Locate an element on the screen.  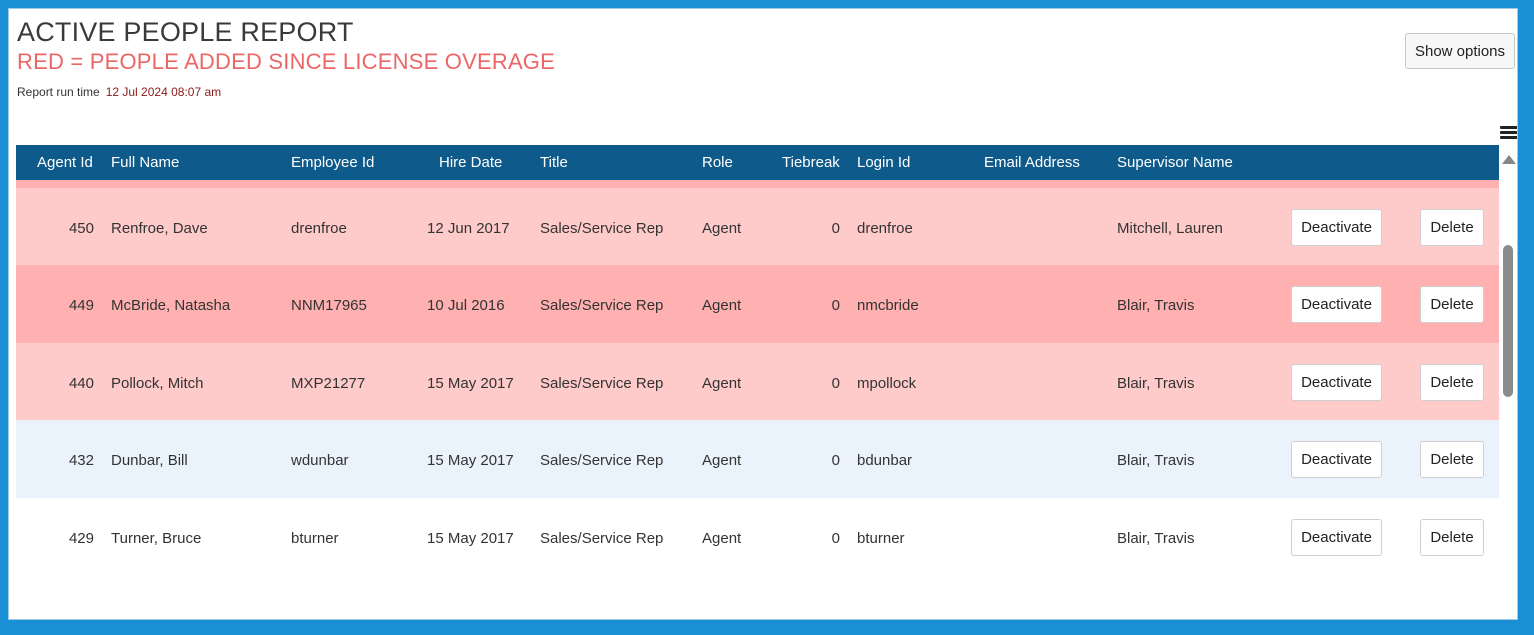
col-header-title: Title is located at coordinates (554, 162).